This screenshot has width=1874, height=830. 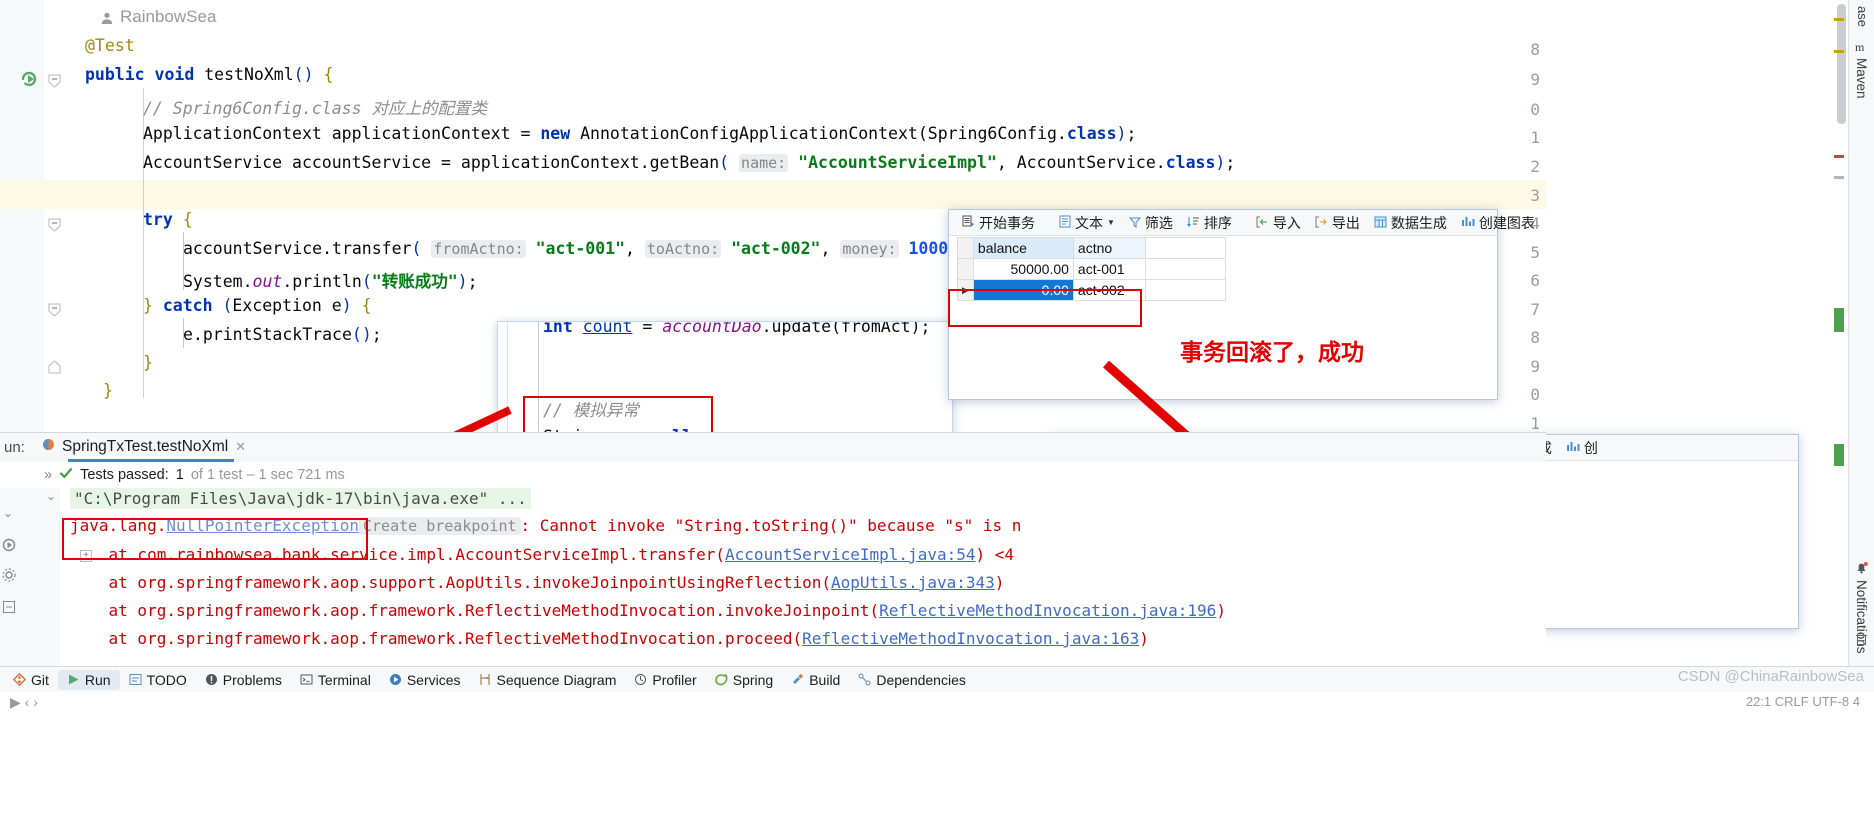 What do you see at coordinates (252, 679) in the screenshot?
I see `bottom-item-label: Problems` at bounding box center [252, 679].